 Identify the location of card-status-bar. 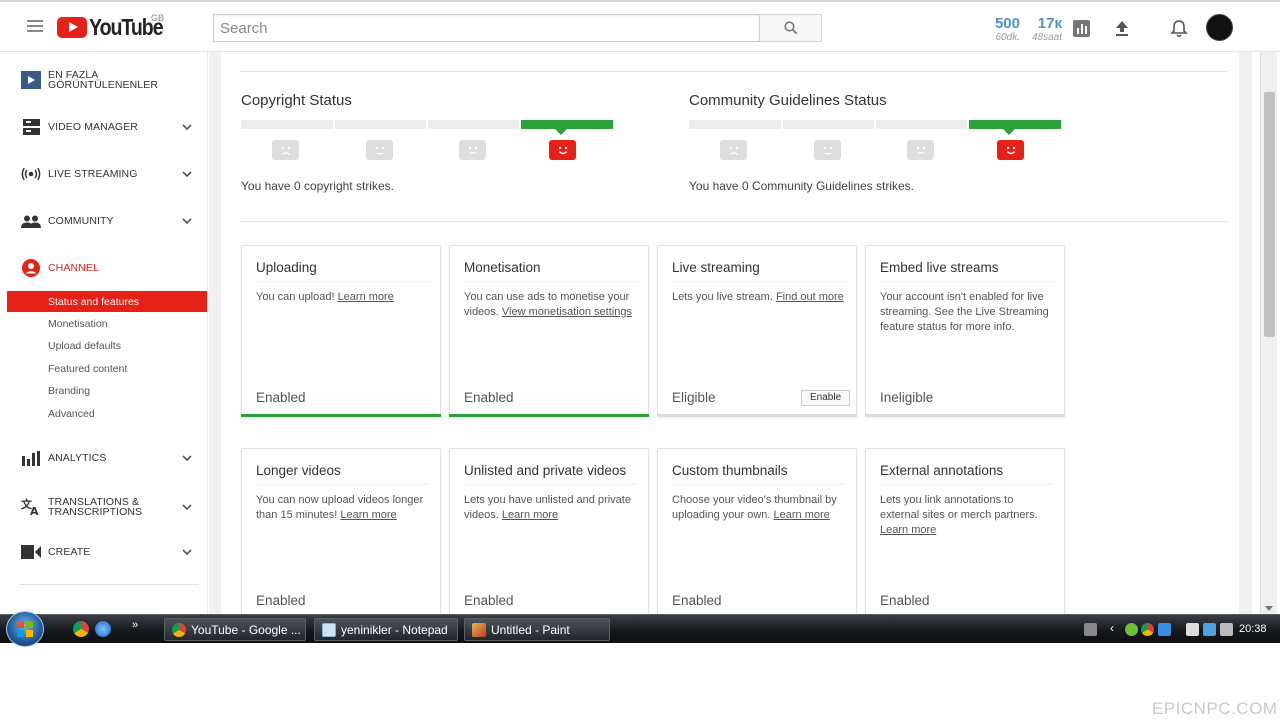
(757, 415).